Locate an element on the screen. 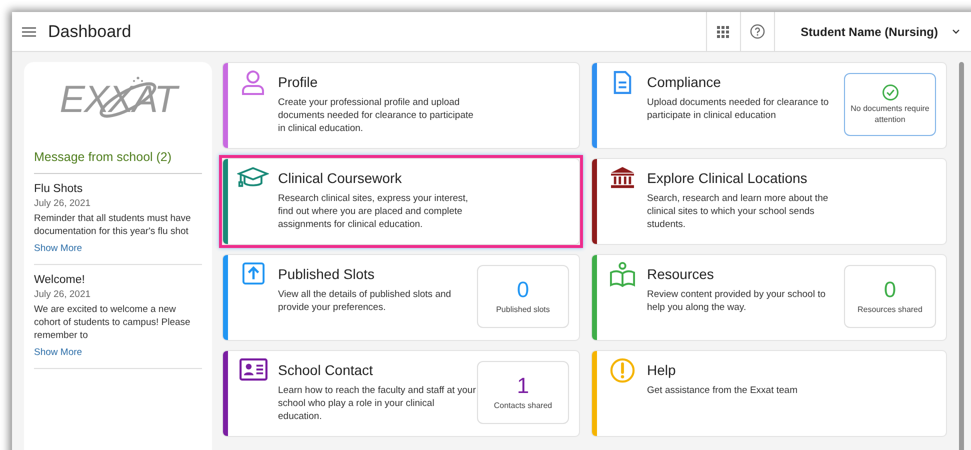  card-title: Compliance is located at coordinates (684, 82).